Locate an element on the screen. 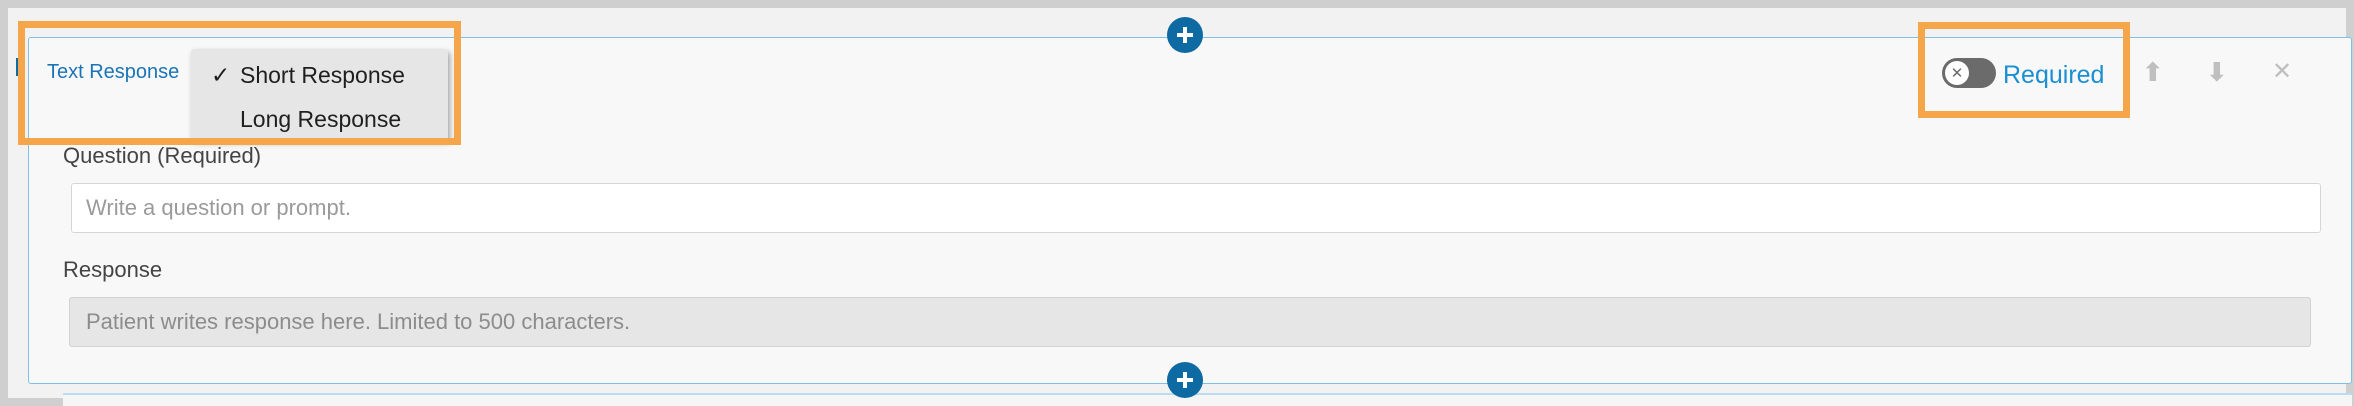  response-type-menu: ✓ Short Response Long Response is located at coordinates (319, 94).